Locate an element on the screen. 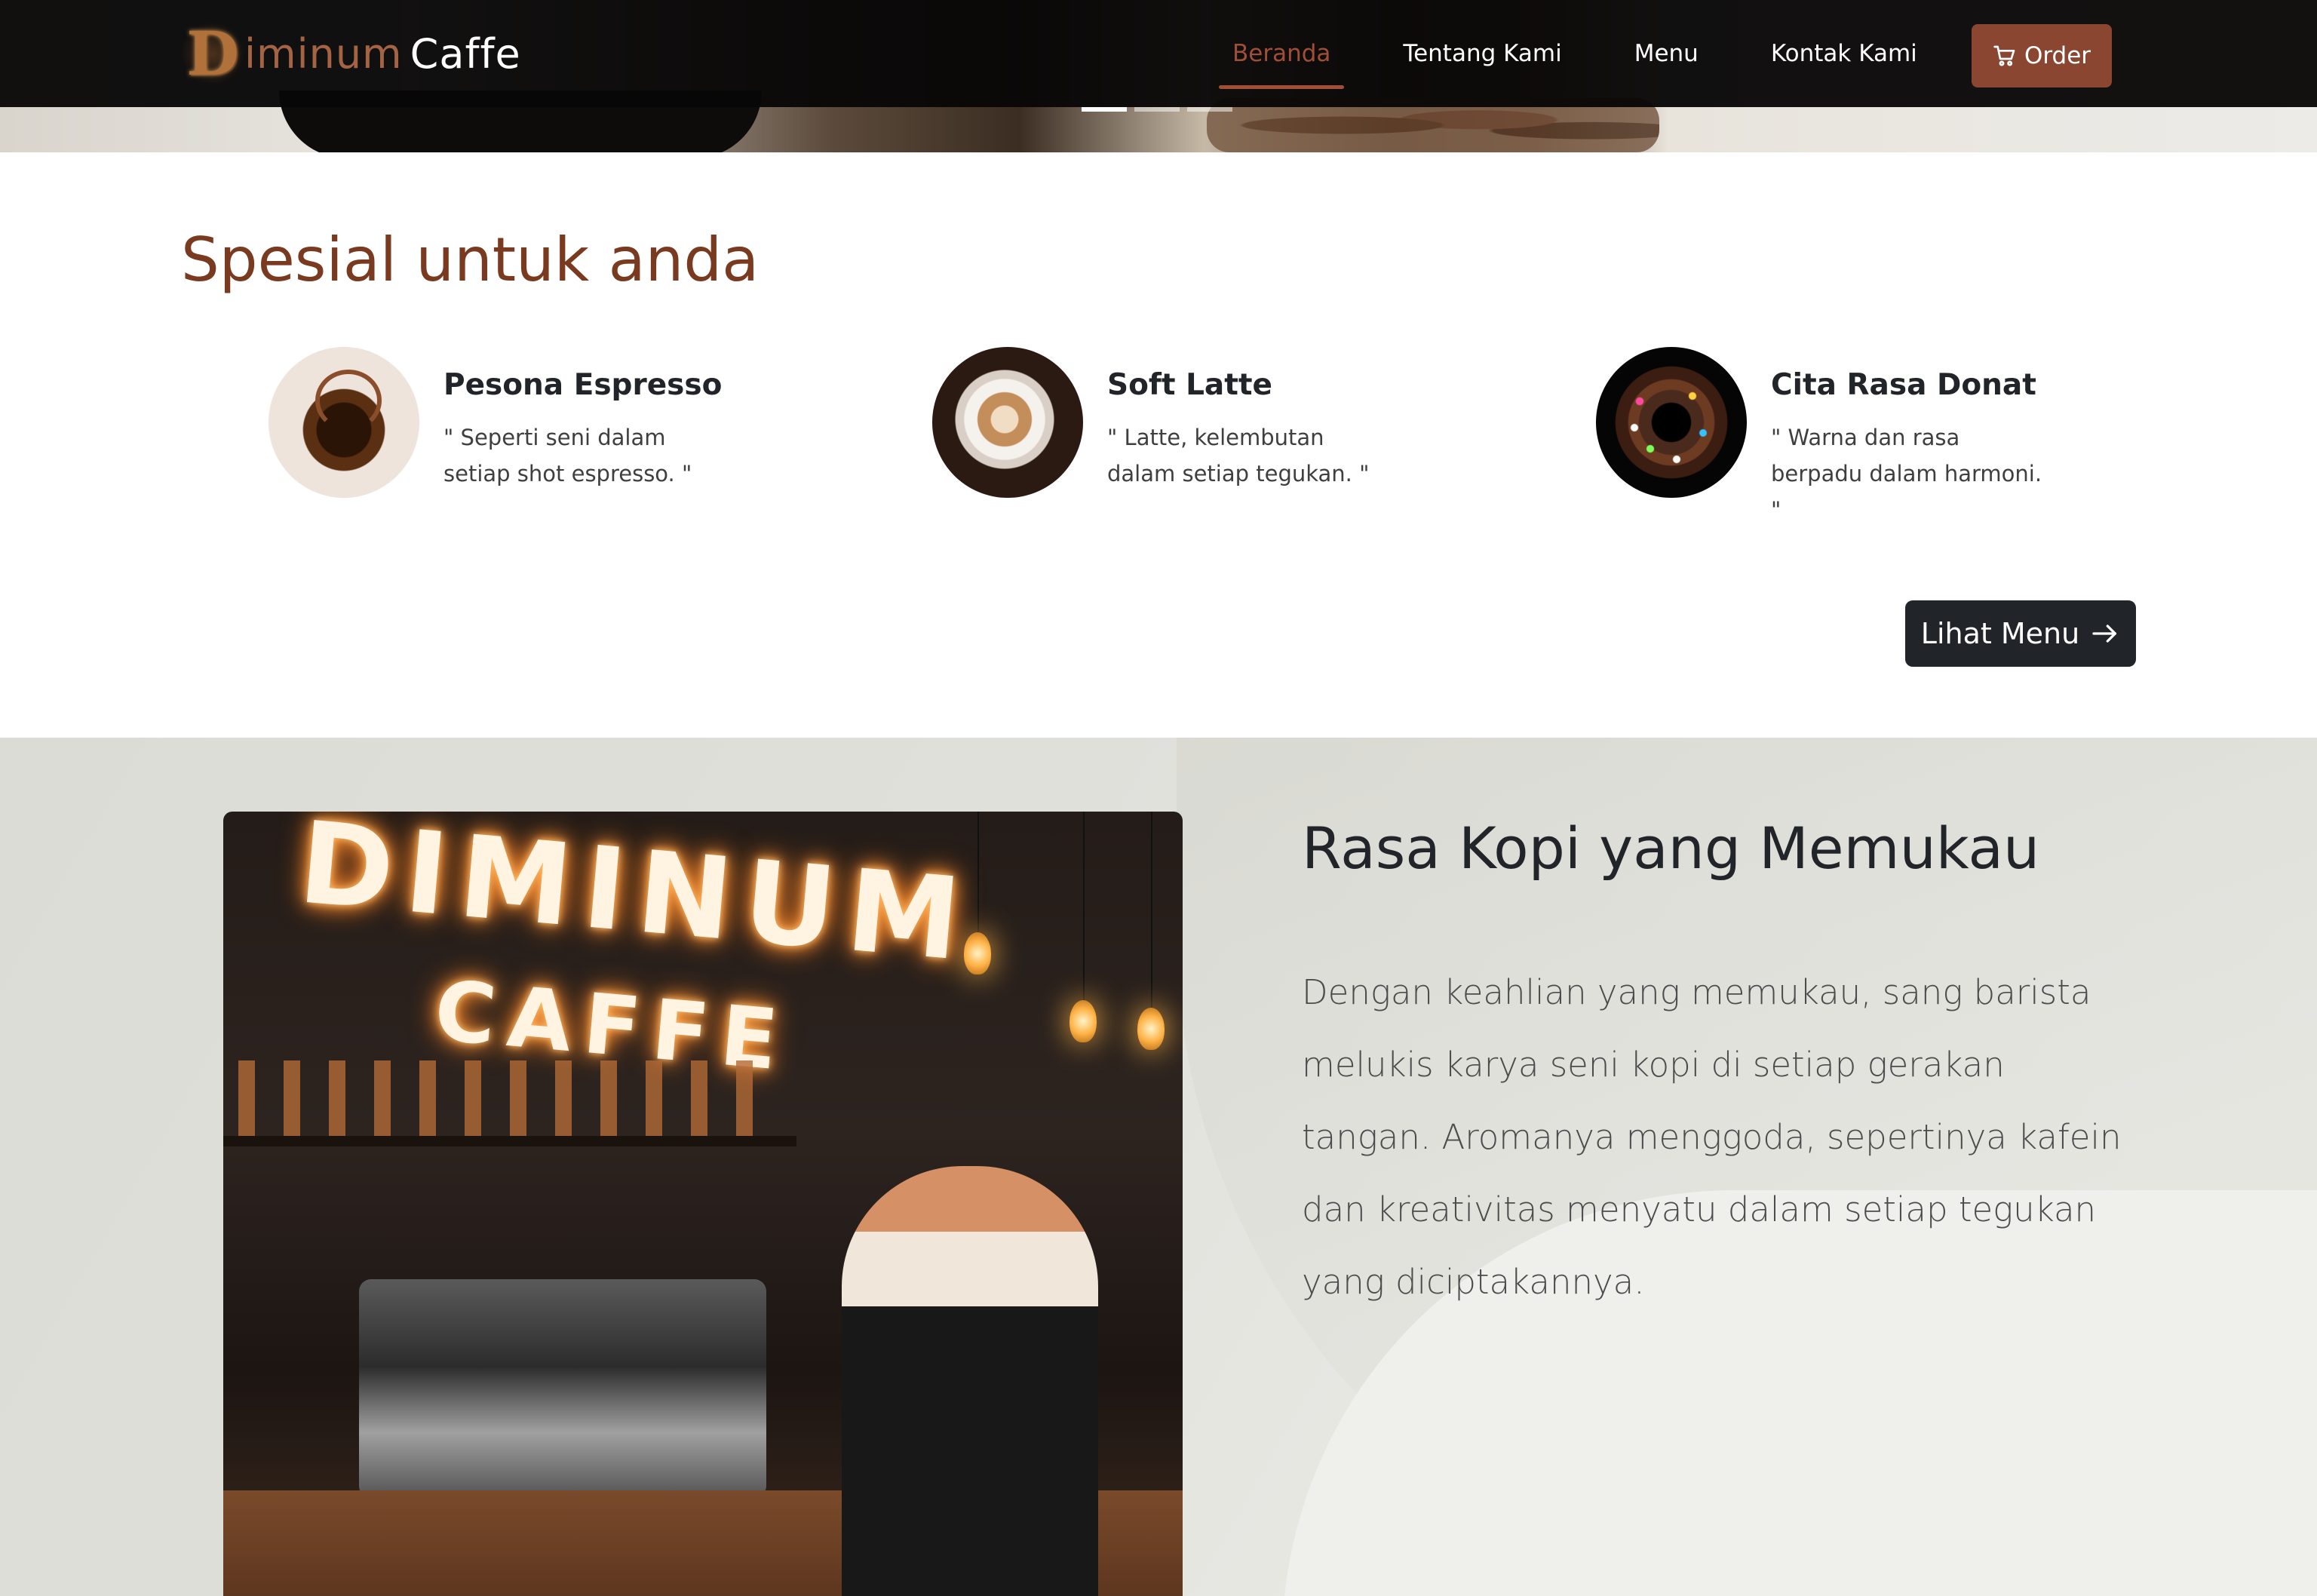  nav-link-tentang-kami: Tentang Kami is located at coordinates (1482, 54).